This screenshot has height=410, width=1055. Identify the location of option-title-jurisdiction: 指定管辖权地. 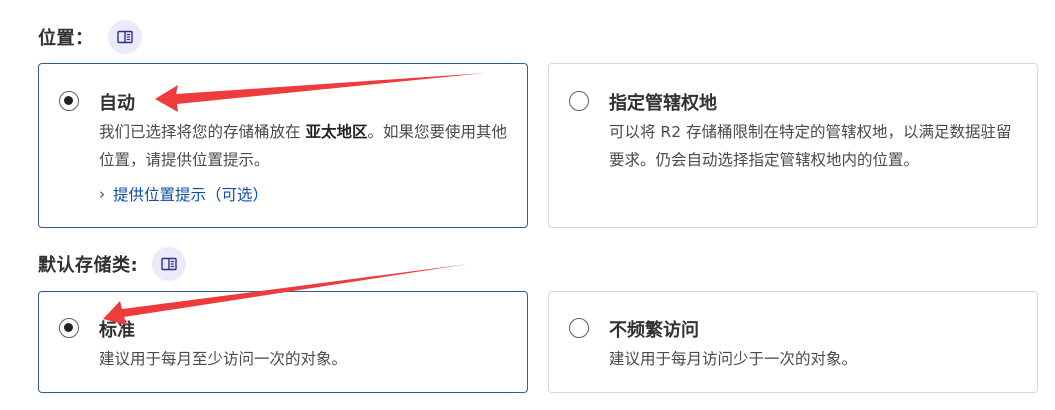
(663, 103).